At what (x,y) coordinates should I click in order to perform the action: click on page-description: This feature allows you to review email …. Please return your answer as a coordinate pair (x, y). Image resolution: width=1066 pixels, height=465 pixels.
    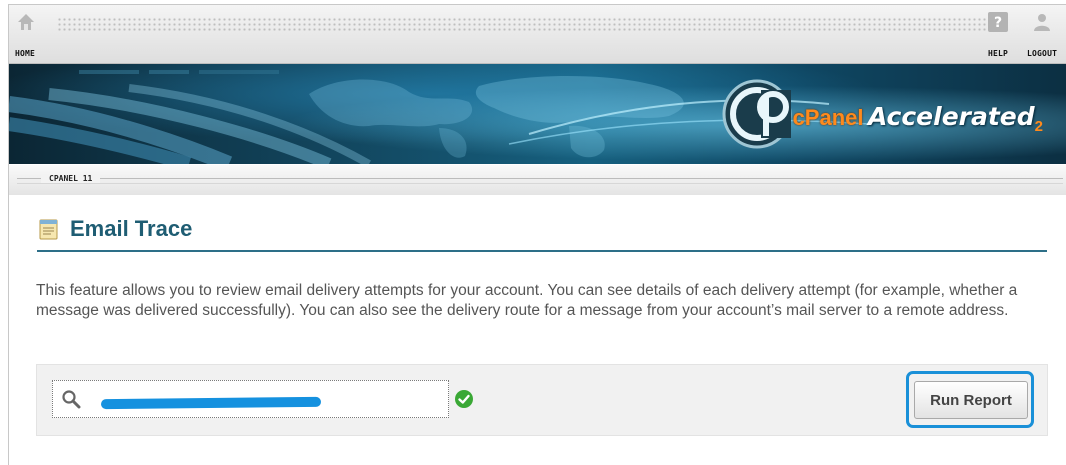
    Looking at the image, I should click on (527, 300).